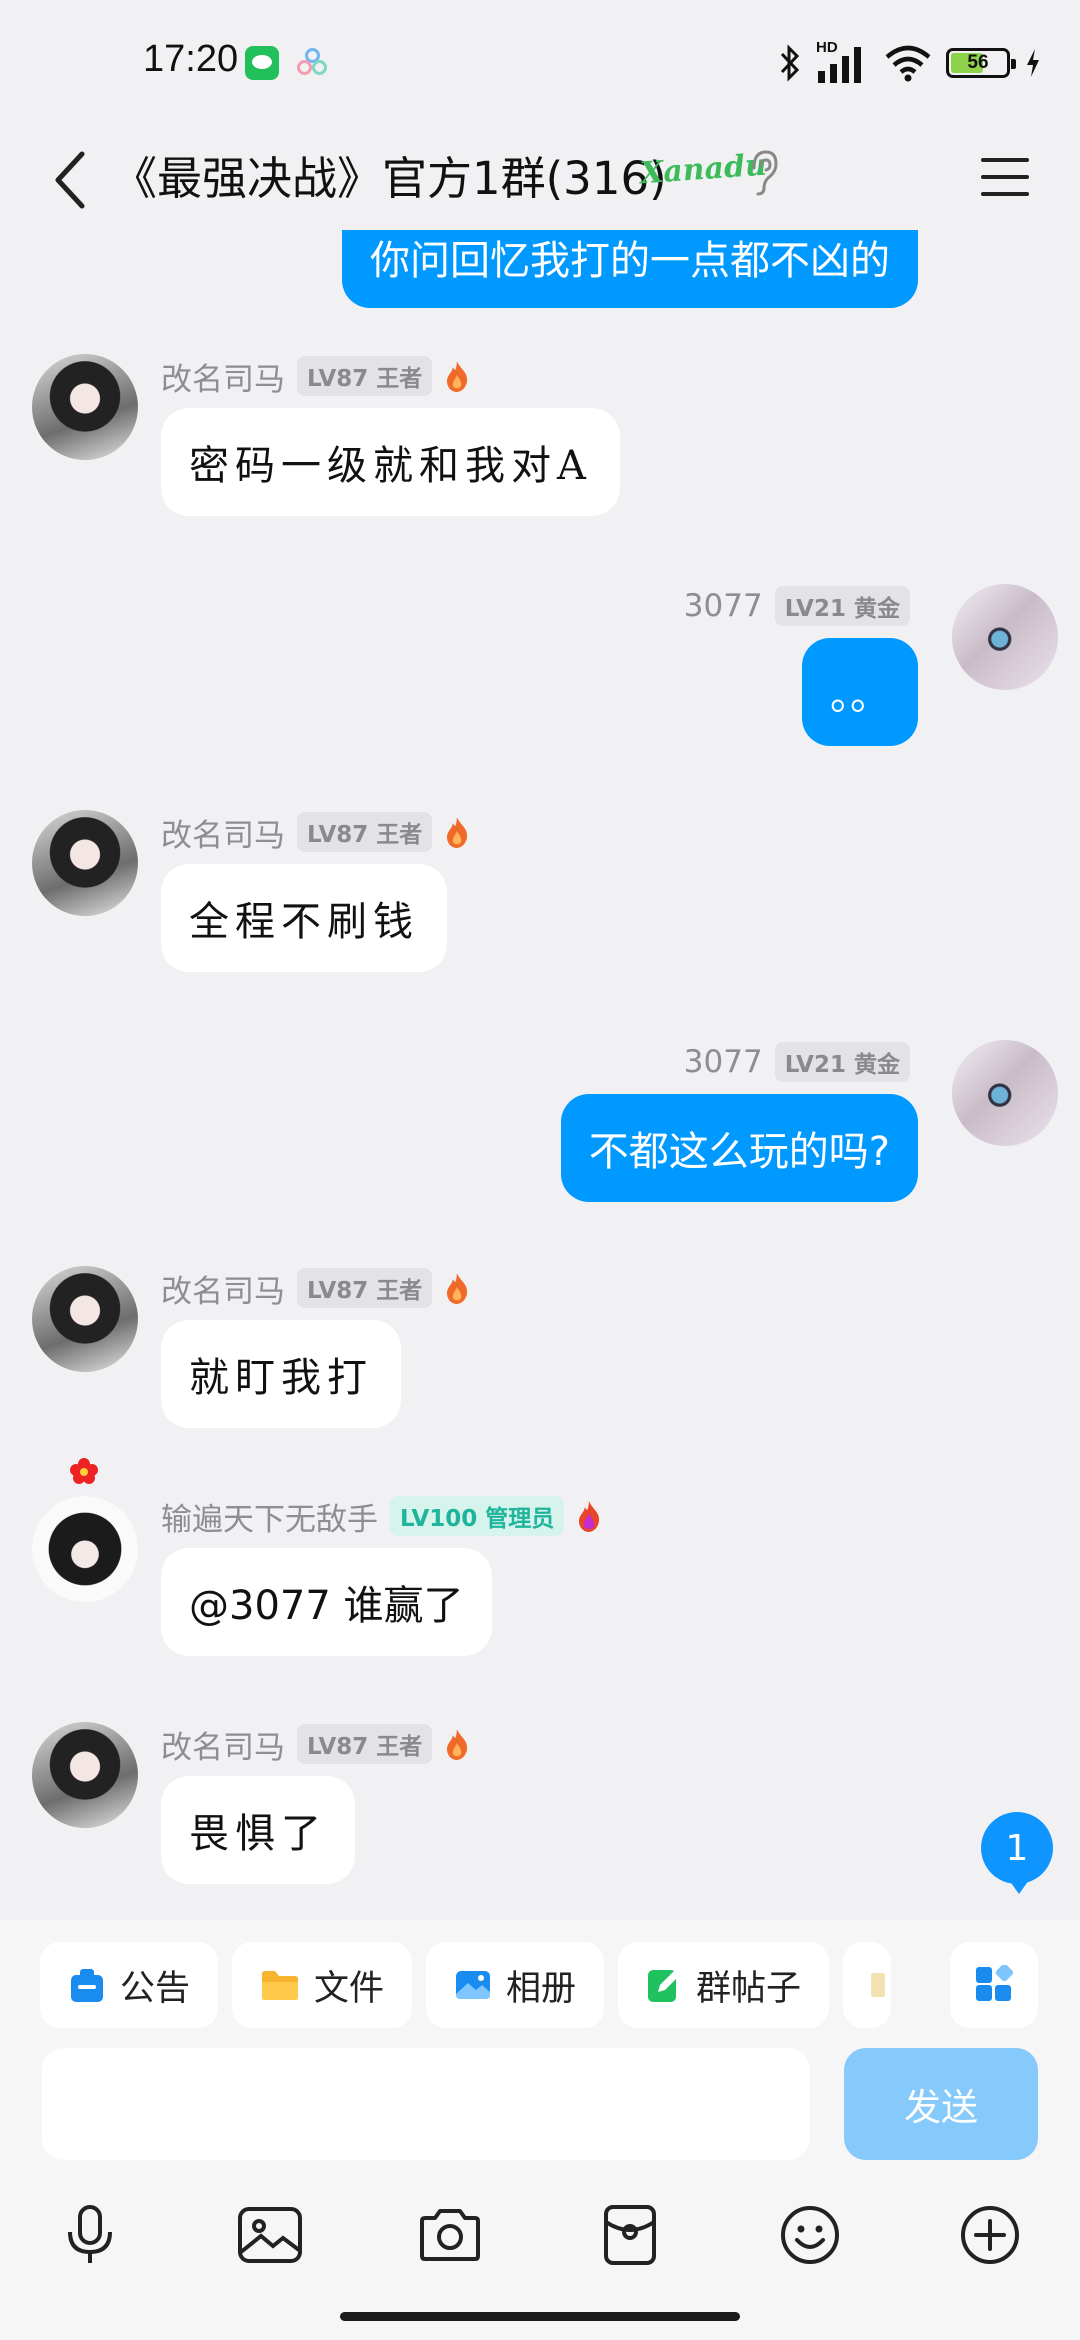 This screenshot has width=1080, height=2340. I want to click on camera-button, so click(450, 2235).